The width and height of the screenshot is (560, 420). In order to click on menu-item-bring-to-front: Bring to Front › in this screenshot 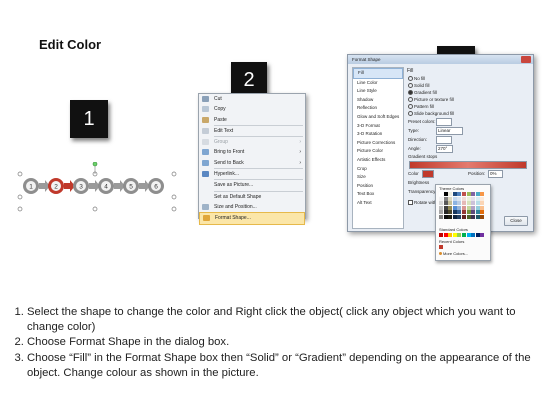, I will do `click(252, 152)`.